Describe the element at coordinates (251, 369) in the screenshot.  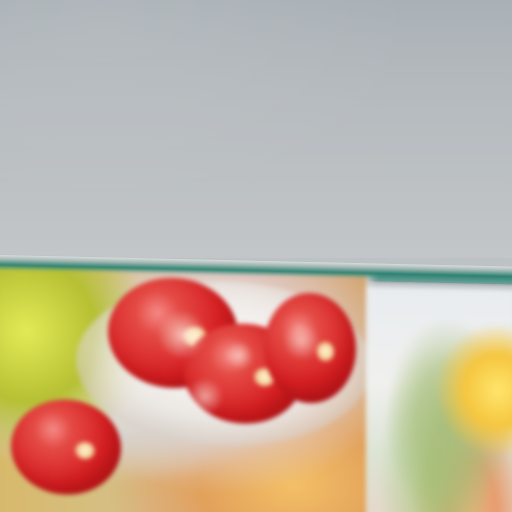
I see `herb-garnish` at that location.